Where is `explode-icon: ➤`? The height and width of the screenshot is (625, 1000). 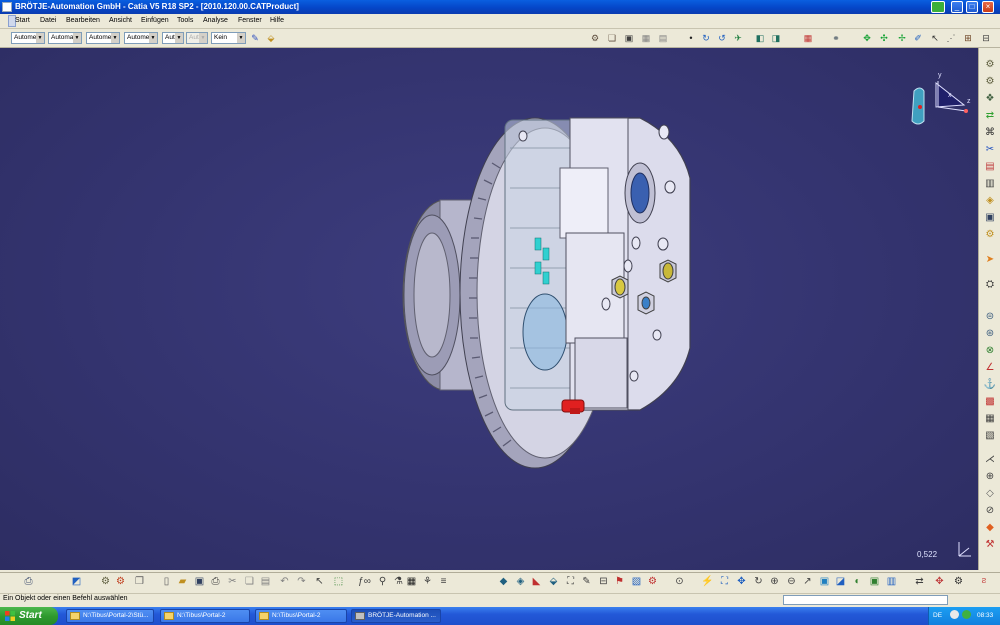 explode-icon: ➤ is located at coordinates (990, 260).